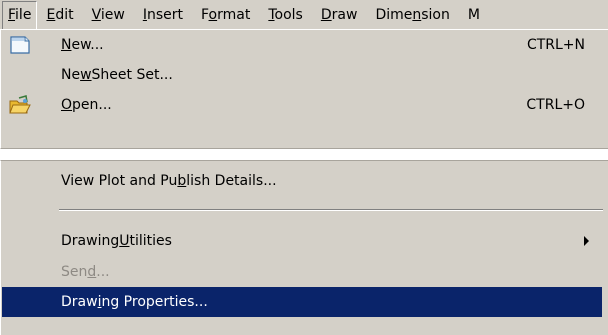 The image size is (608, 335). Describe the element at coordinates (116, 241) in the screenshot. I see `menu-item-drawing-utilities-label: Drawing Utilities` at that location.